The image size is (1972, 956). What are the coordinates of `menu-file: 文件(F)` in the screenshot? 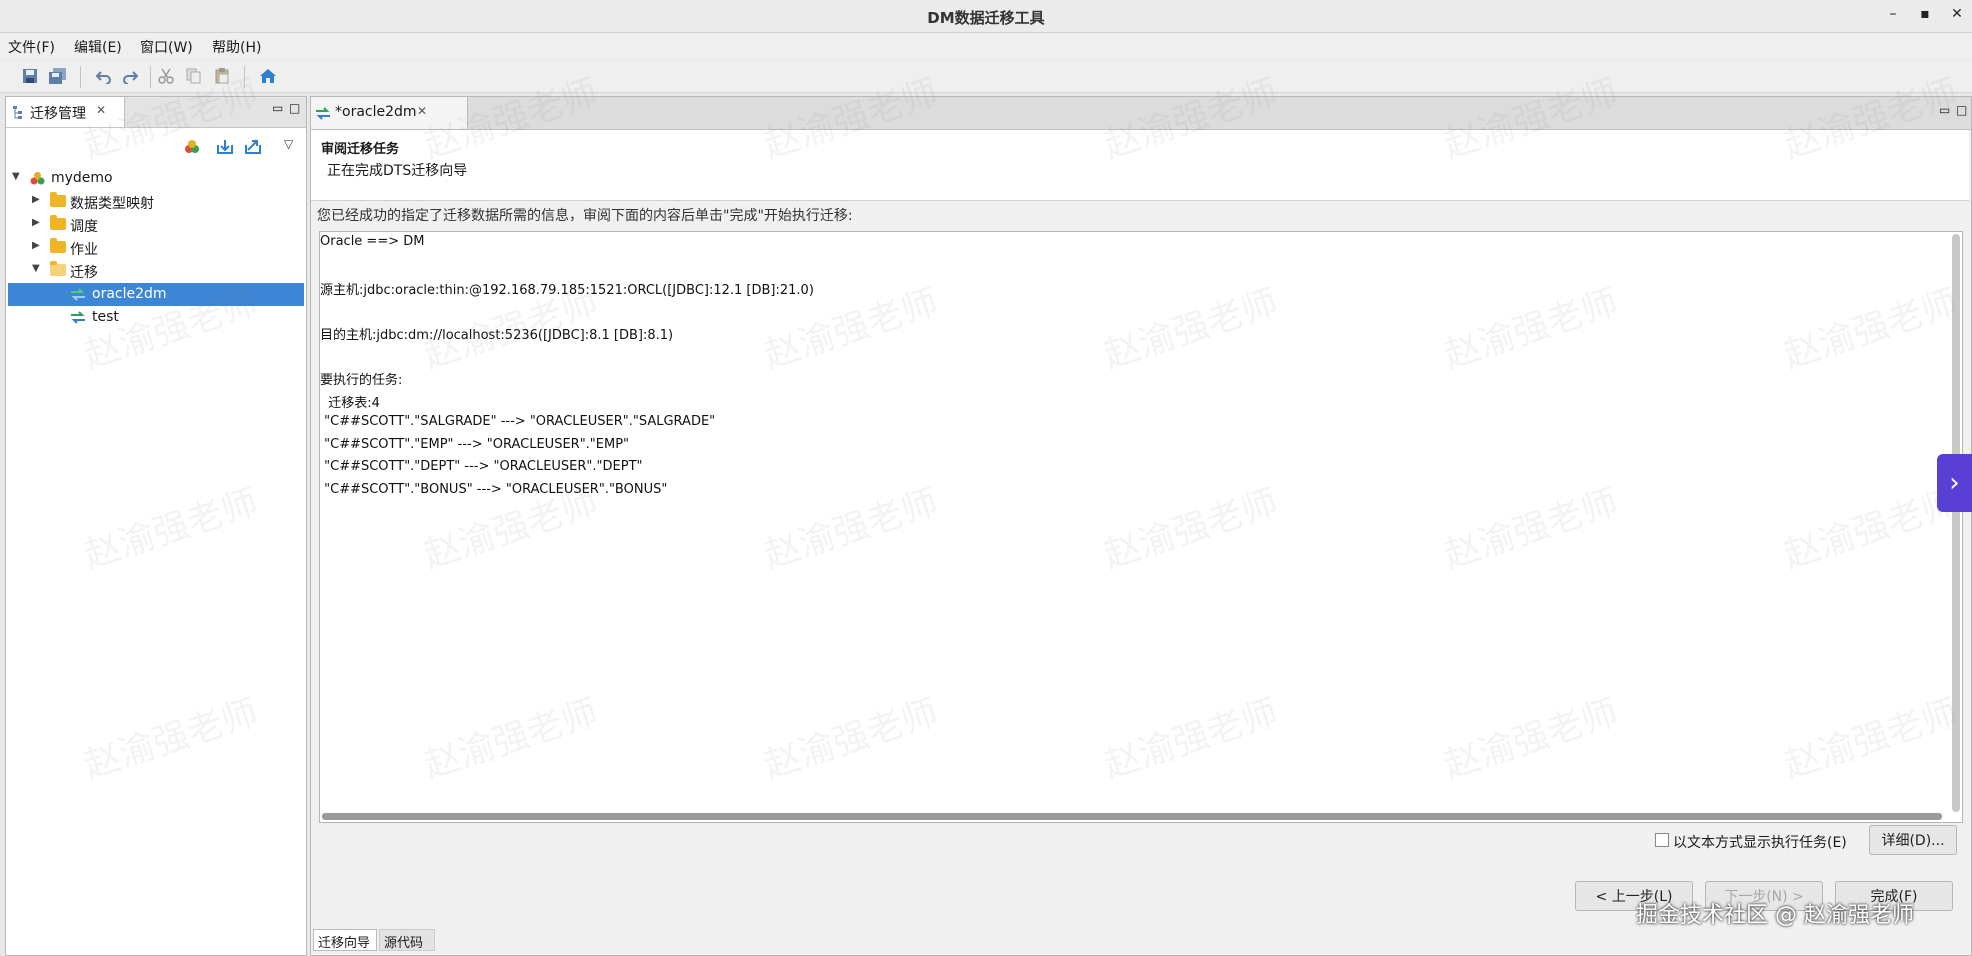 It's located at (31, 47).